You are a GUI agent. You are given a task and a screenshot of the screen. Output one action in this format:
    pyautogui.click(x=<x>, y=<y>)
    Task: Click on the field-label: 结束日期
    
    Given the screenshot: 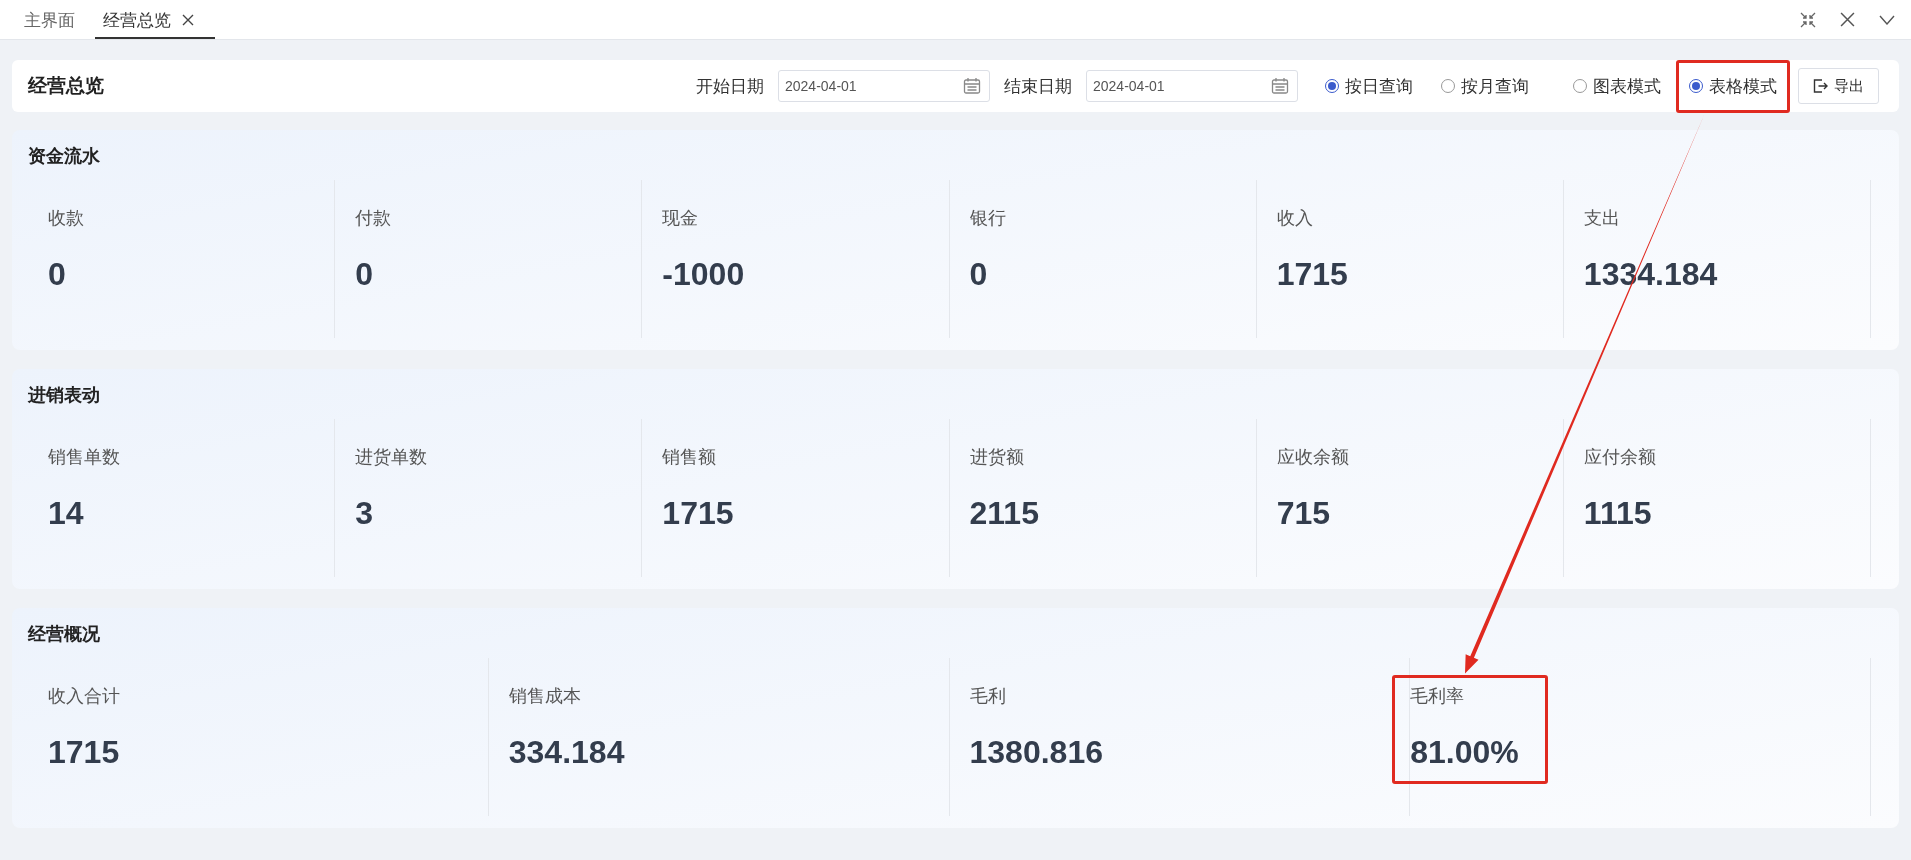 What is the action you would take?
    pyautogui.click(x=1038, y=86)
    